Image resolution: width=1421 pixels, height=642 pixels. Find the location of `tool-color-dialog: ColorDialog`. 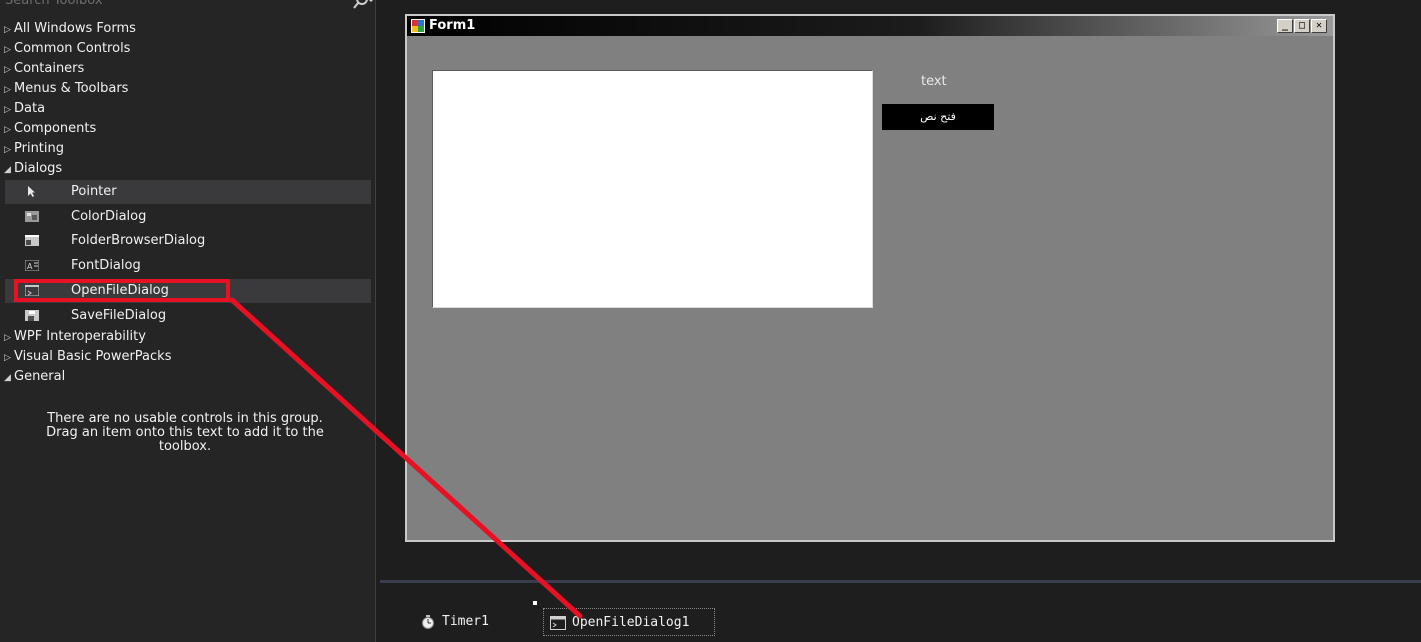

tool-color-dialog: ColorDialog is located at coordinates (188, 217).